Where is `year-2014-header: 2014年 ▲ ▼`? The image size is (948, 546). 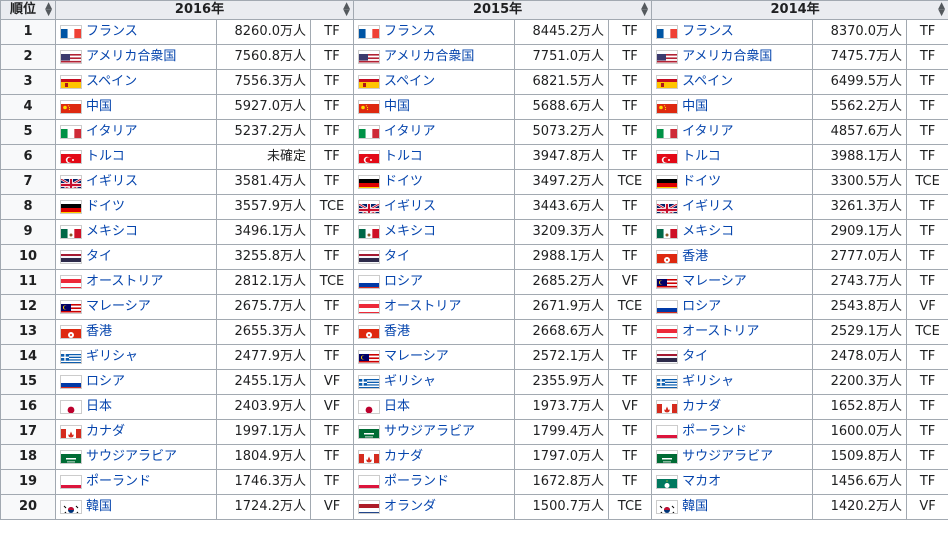
year-2014-header: 2014年 ▲ ▼ is located at coordinates (799, 10).